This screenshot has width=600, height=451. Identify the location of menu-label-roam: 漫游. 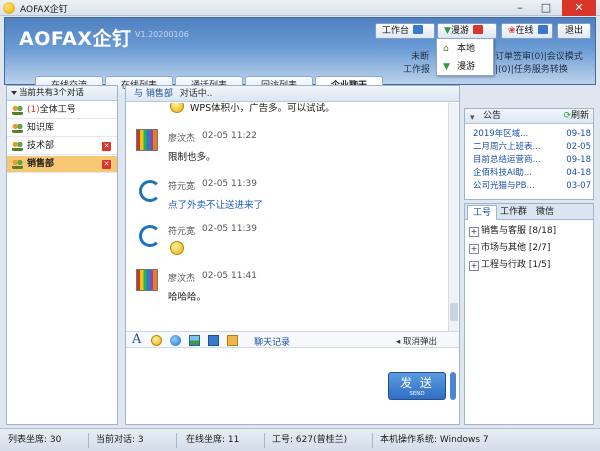
(466, 67).